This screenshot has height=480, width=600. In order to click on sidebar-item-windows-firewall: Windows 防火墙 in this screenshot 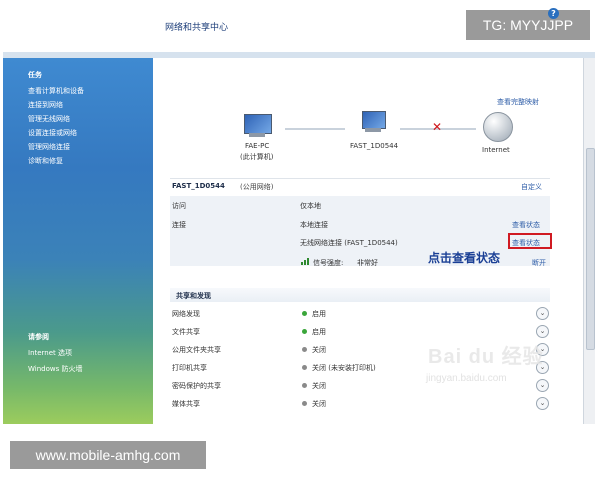, I will do `click(55, 369)`.